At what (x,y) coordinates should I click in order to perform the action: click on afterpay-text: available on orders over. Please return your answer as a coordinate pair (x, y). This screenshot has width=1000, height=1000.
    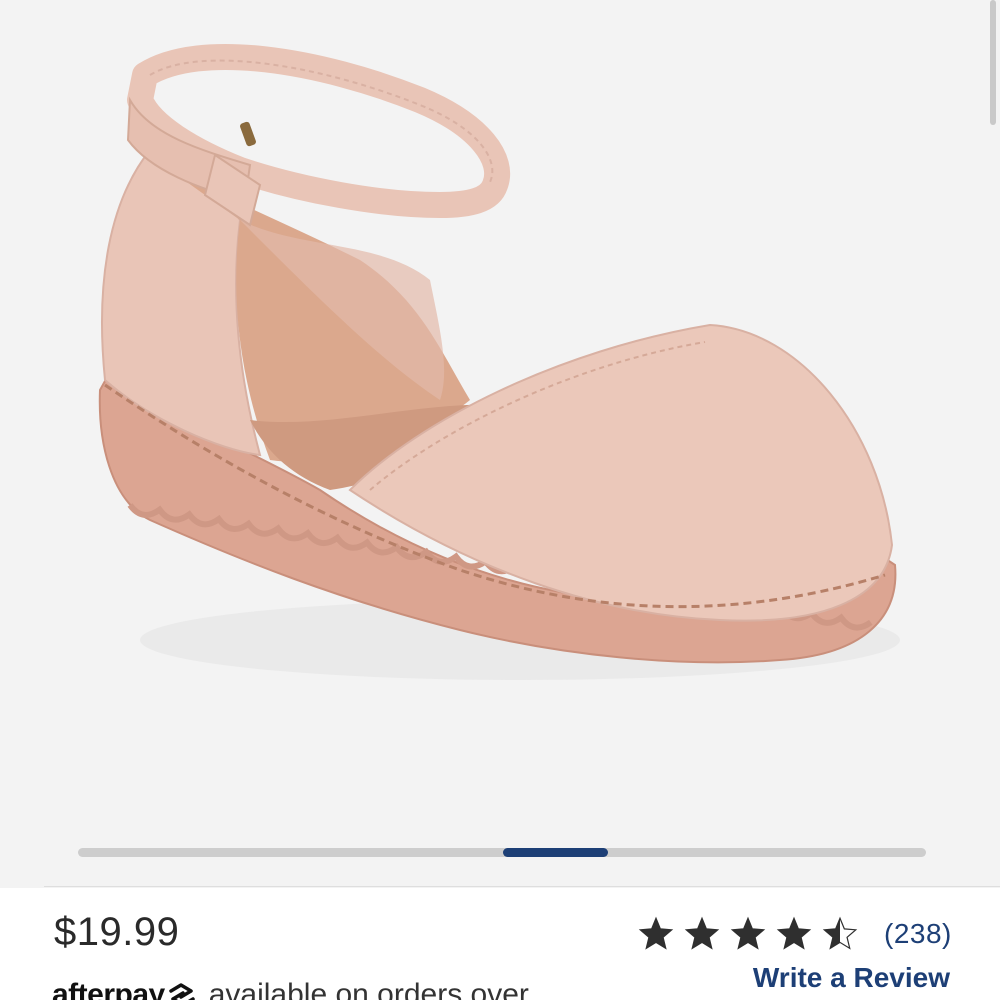
    Looking at the image, I should click on (368, 989).